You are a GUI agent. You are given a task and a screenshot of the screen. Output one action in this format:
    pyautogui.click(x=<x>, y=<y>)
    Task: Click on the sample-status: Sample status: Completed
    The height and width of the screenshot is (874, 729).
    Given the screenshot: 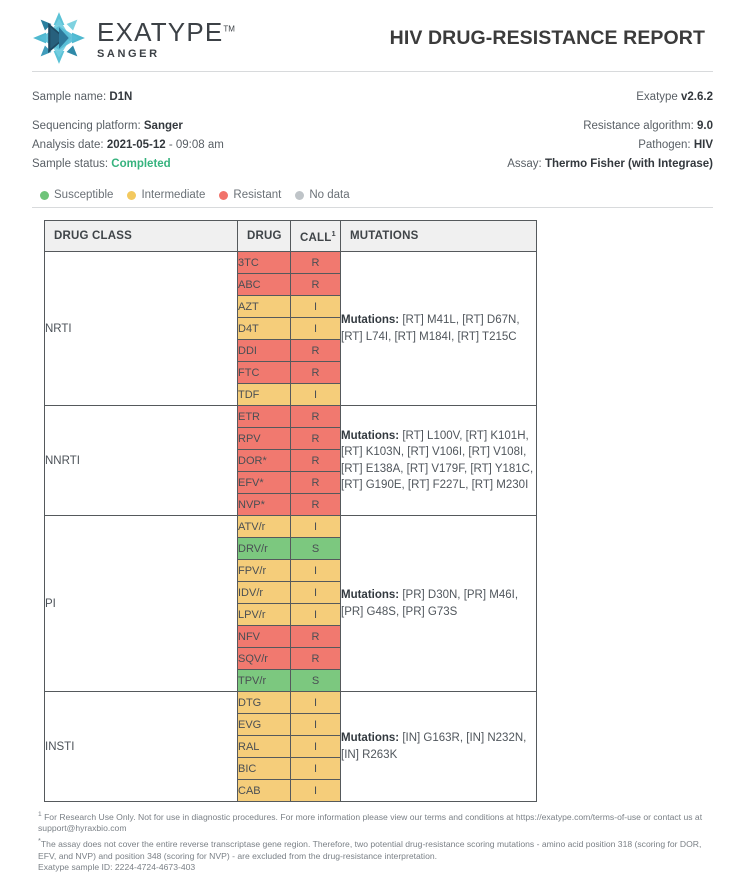 What is the action you would take?
    pyautogui.click(x=101, y=164)
    